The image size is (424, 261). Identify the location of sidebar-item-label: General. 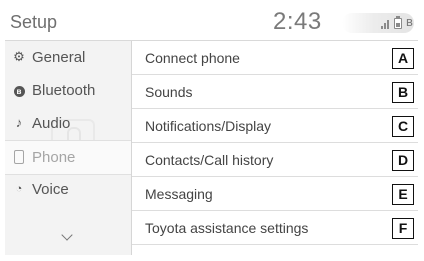
(59, 57).